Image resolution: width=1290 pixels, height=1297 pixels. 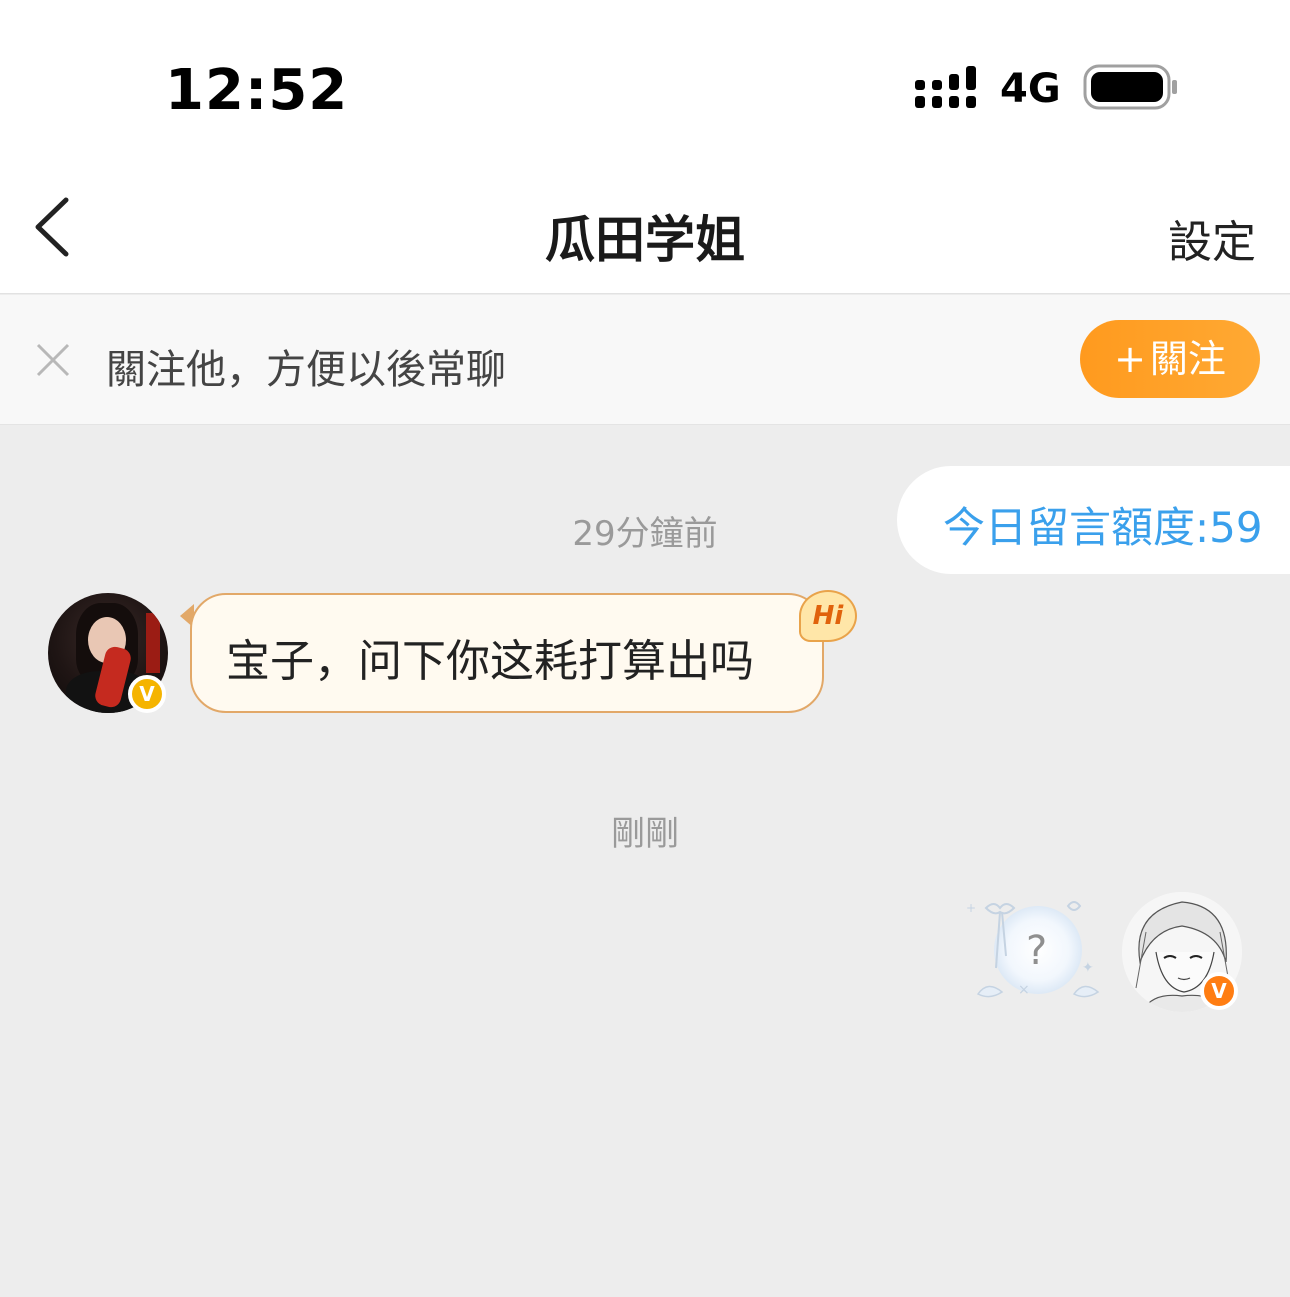 I want to click on message-timestamp: 剛剛, so click(x=645, y=834).